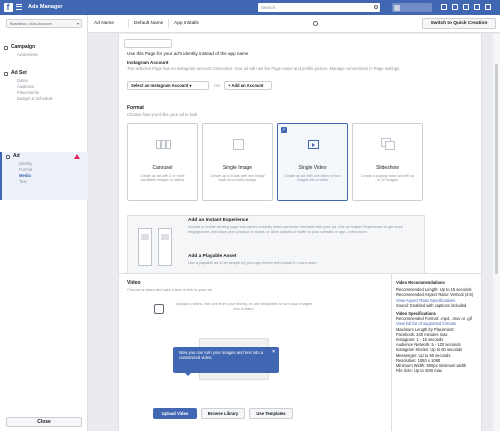  I want to click on folder-icon, so click(6, 47).